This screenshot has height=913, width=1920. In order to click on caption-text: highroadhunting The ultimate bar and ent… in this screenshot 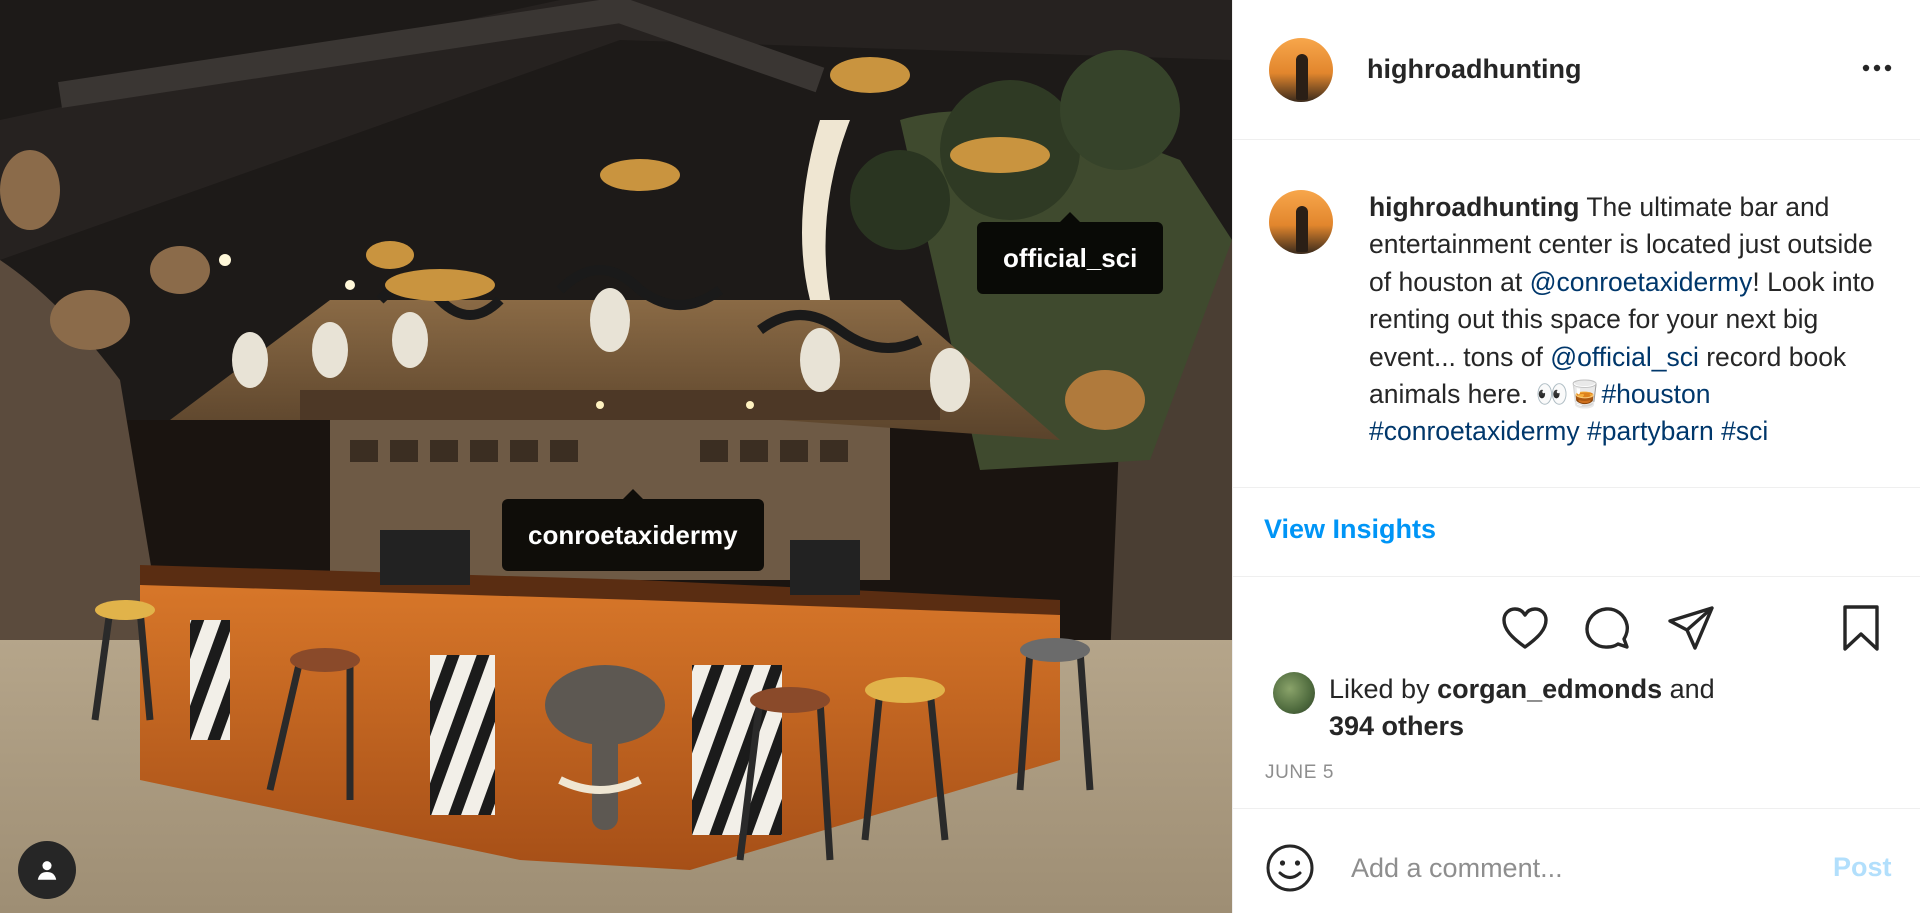, I will do `click(1629, 320)`.